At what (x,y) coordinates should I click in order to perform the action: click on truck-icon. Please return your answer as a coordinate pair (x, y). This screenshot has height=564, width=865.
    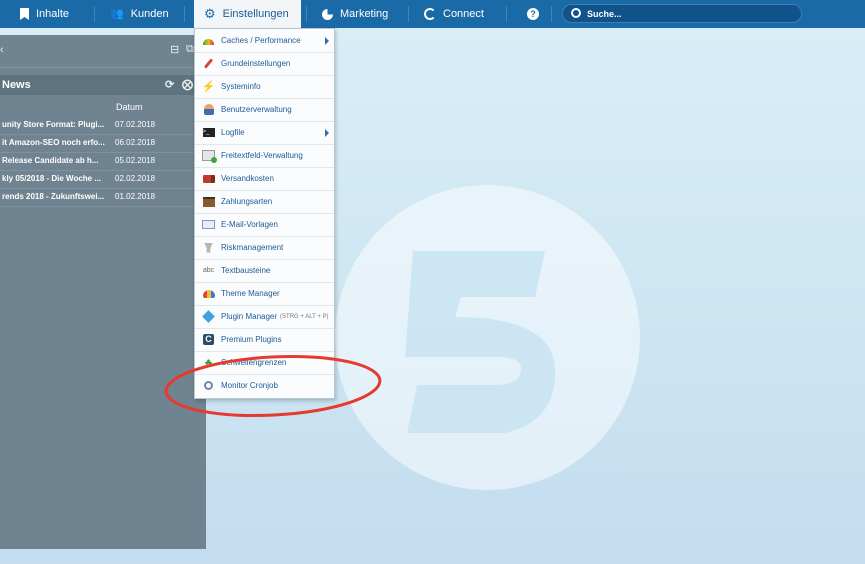
    Looking at the image, I should click on (208, 178).